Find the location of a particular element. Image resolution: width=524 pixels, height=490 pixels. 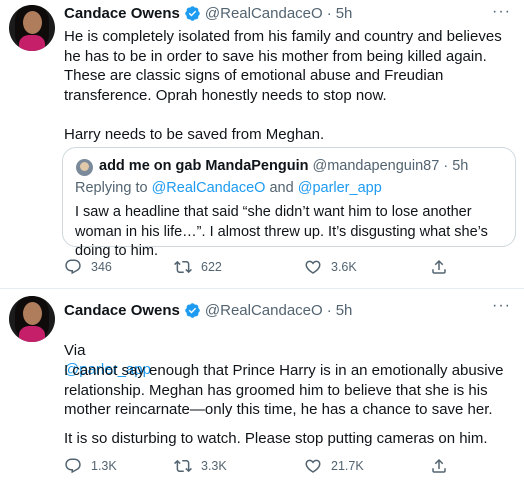

retweet-button: 3.3K is located at coordinates (200, 466).